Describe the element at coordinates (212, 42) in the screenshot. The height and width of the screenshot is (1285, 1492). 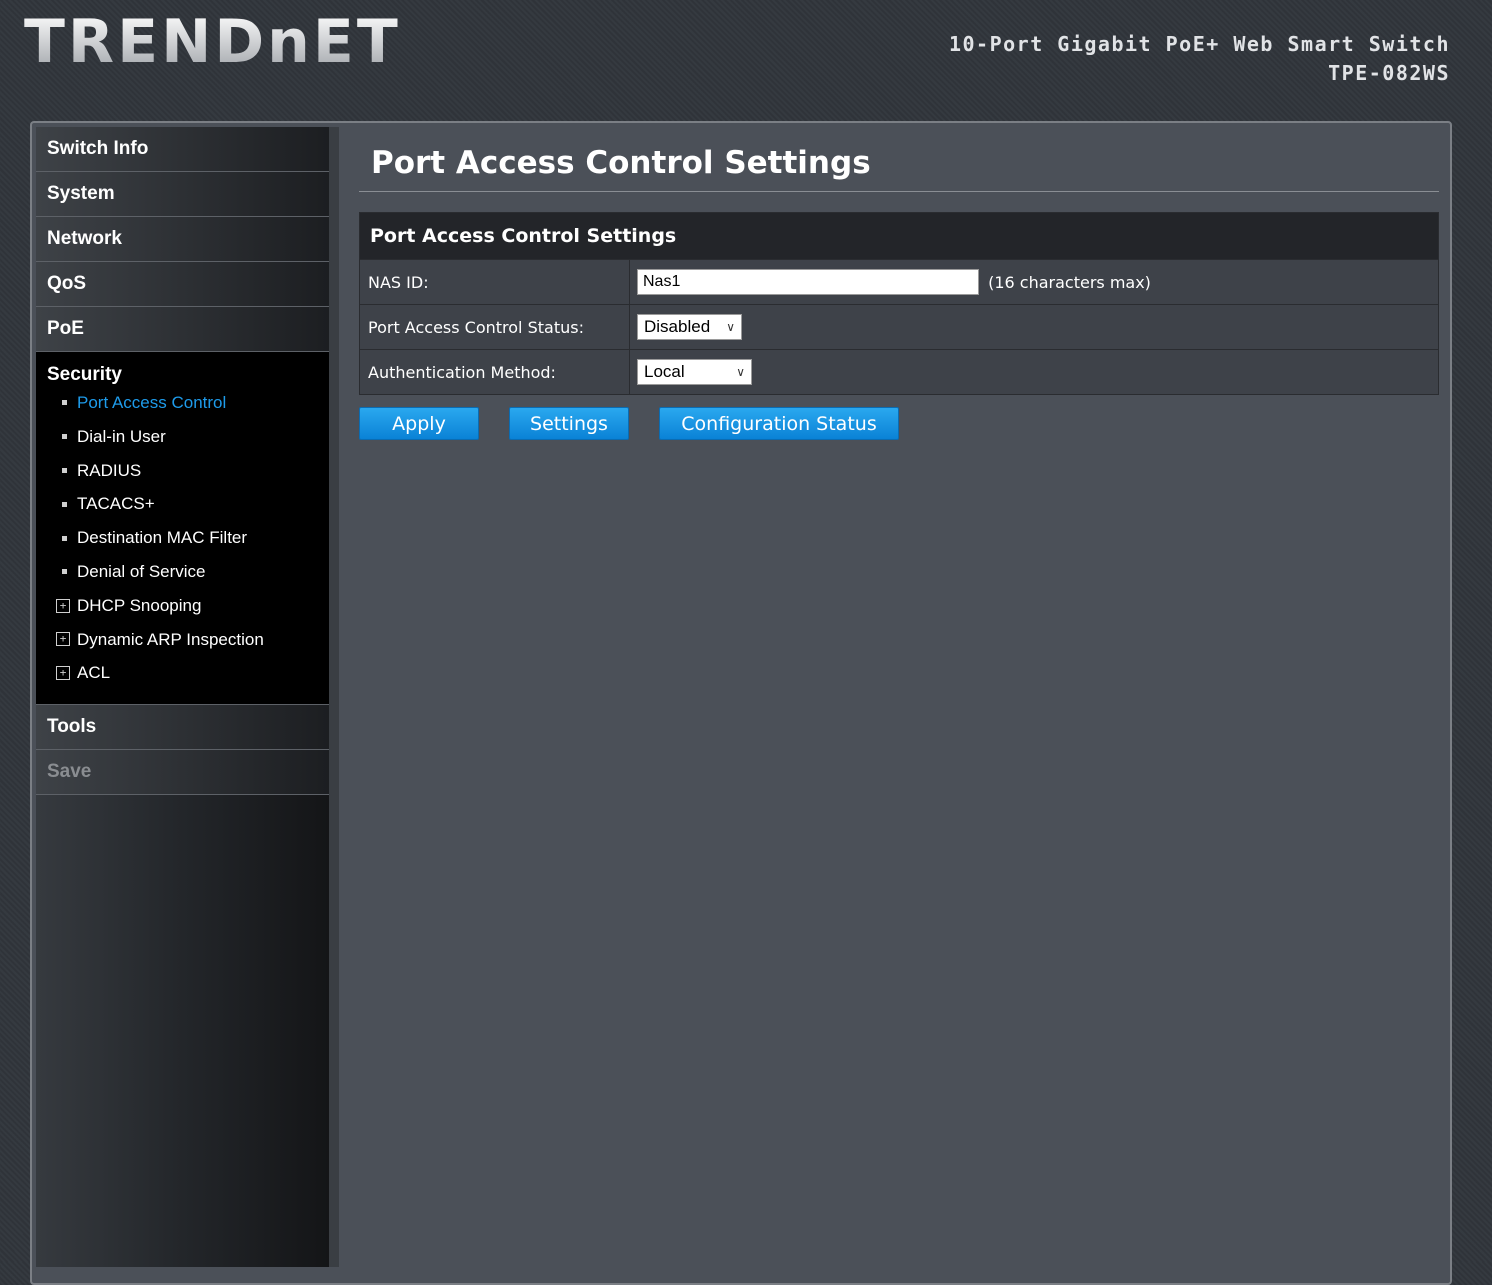
I see `trendnet-logo: TRENDnET` at that location.